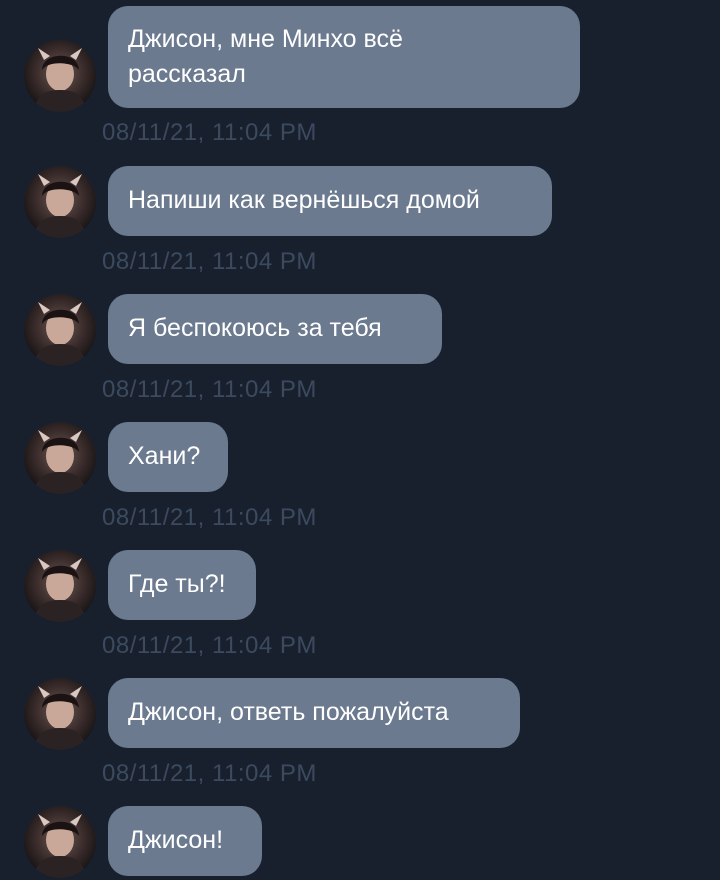  I want to click on message-bubble: Джисон, ответь пожалуйста, so click(314, 713).